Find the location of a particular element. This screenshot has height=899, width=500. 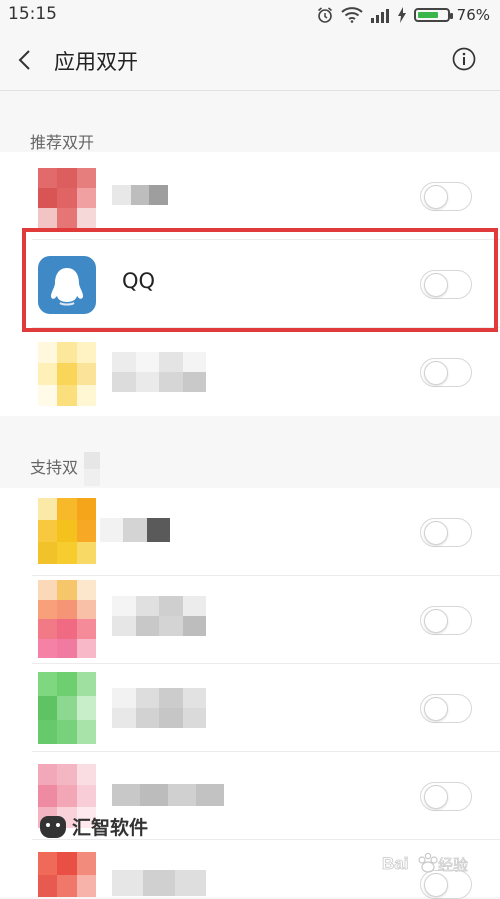

status-bar: 15:15 76% is located at coordinates (250, 15).